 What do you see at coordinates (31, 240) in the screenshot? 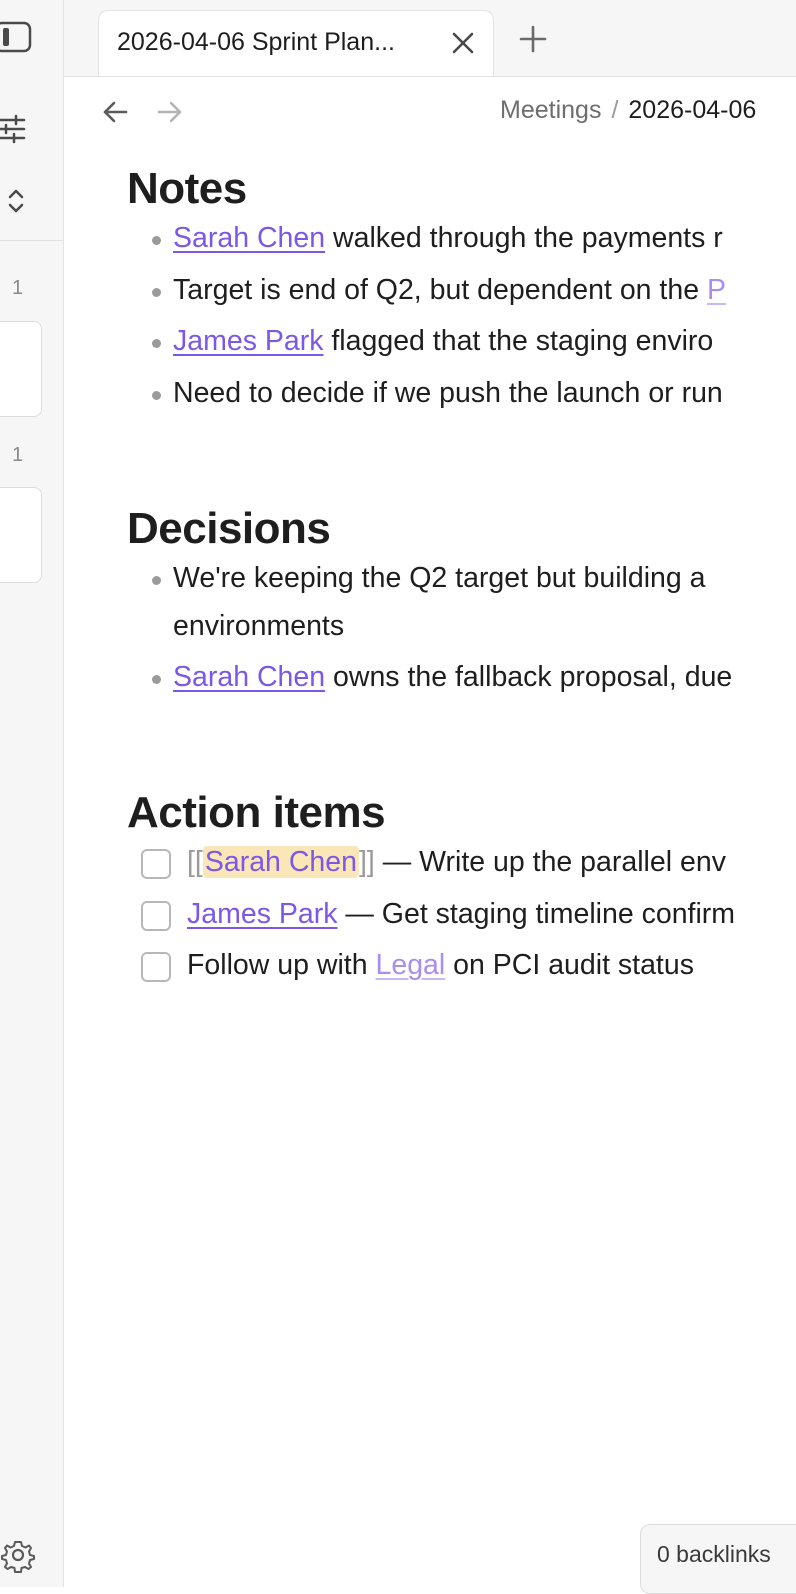
I see `sidebar-divider` at bounding box center [31, 240].